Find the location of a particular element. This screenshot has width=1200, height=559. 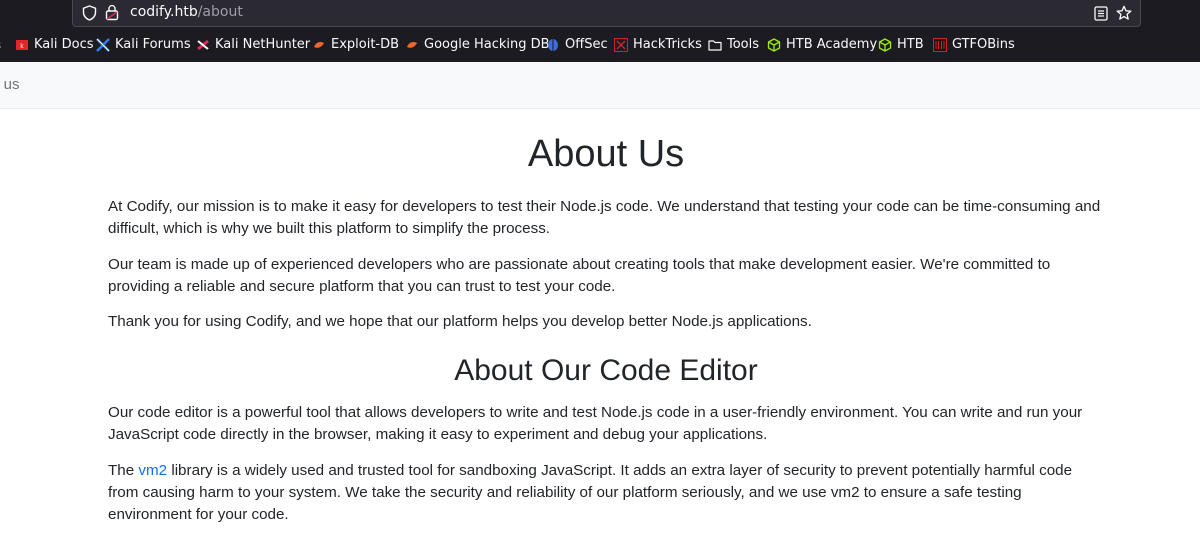

hacktricks-icon is located at coordinates (621, 45).